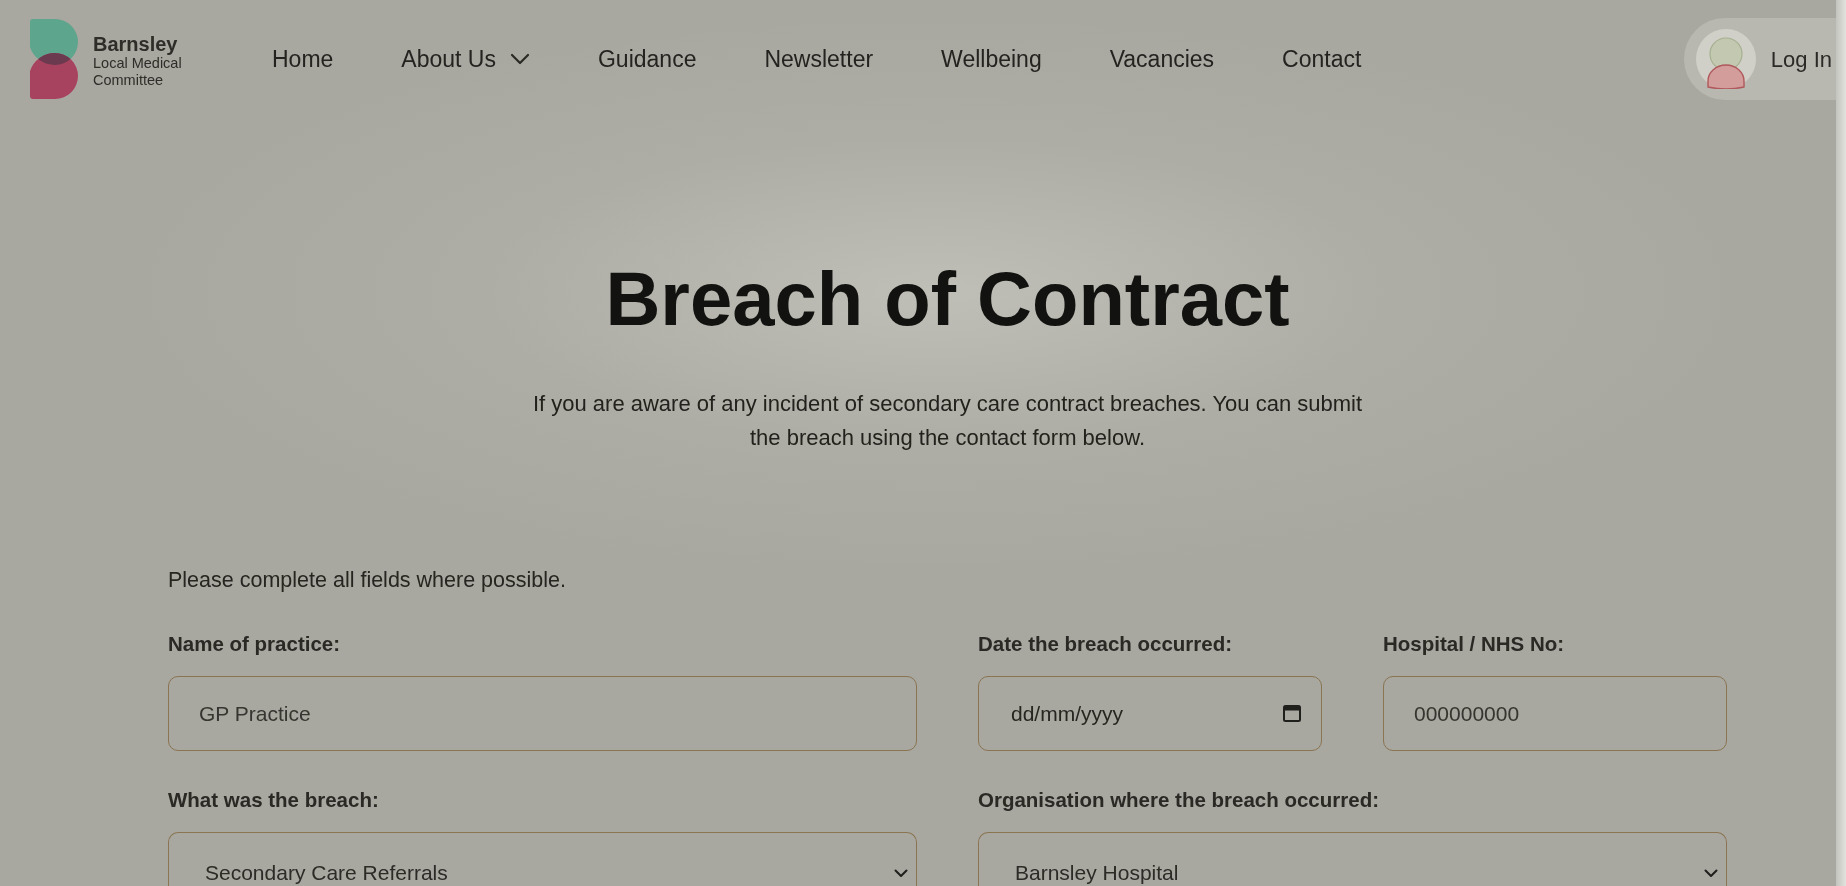  Describe the element at coordinates (136, 43) in the screenshot. I see `logo-title: Barnsley` at that location.